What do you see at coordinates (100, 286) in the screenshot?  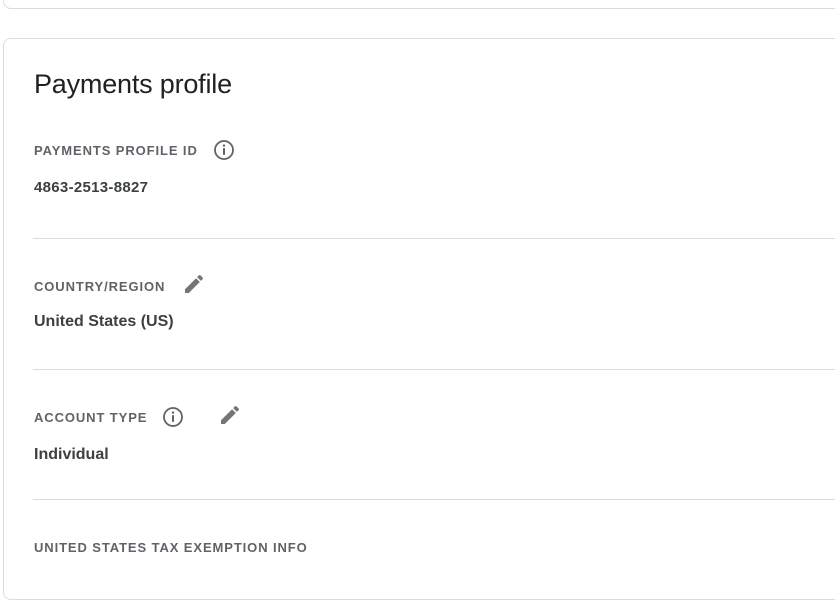 I see `country-region-label: COUNTRY/REGION` at bounding box center [100, 286].